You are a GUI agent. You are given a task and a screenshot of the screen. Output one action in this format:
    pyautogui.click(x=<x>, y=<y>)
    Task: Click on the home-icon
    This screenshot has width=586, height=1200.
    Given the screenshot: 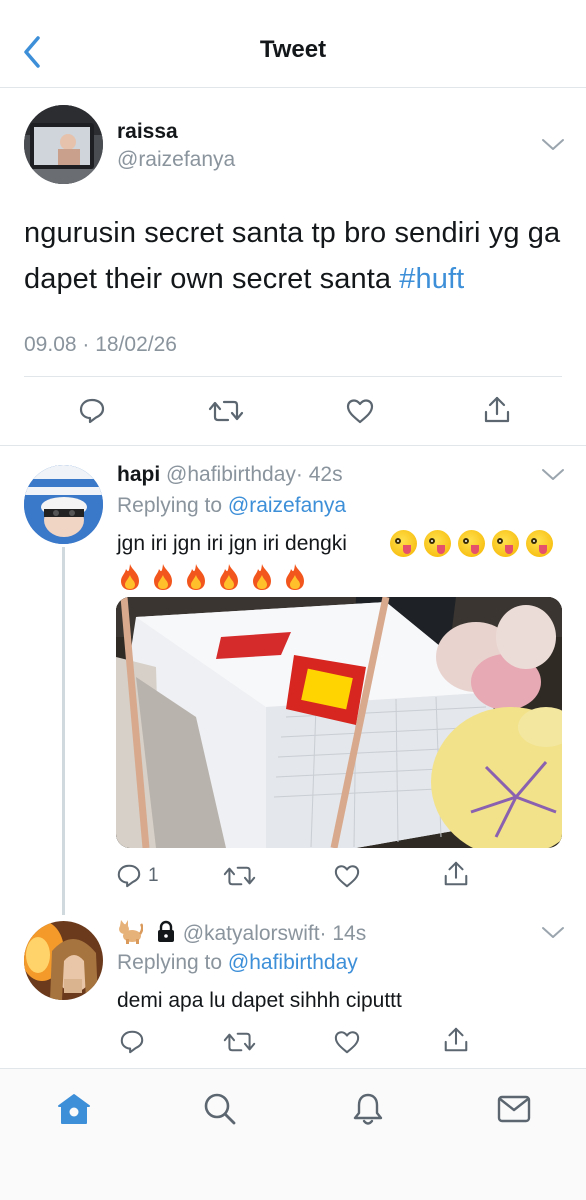 What is the action you would take?
    pyautogui.click(x=74, y=1109)
    